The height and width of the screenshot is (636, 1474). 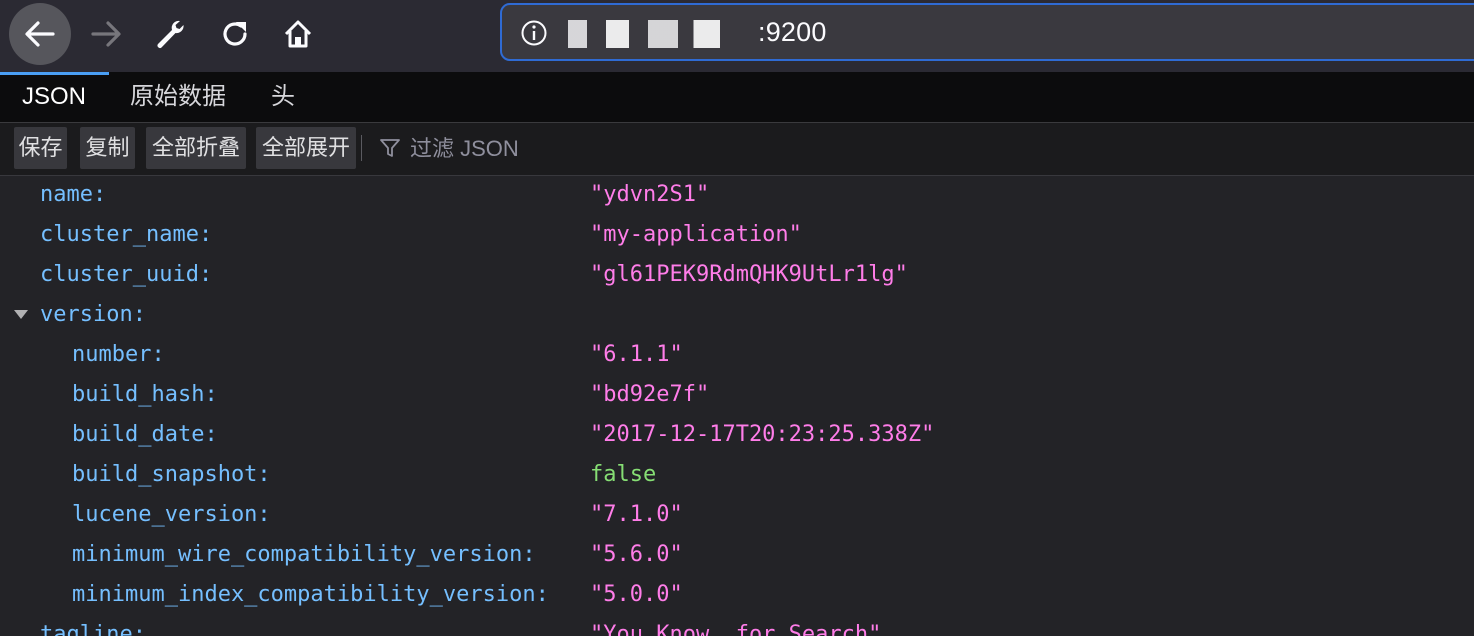 What do you see at coordinates (21, 314) in the screenshot?
I see `expand-triangle-icon` at bounding box center [21, 314].